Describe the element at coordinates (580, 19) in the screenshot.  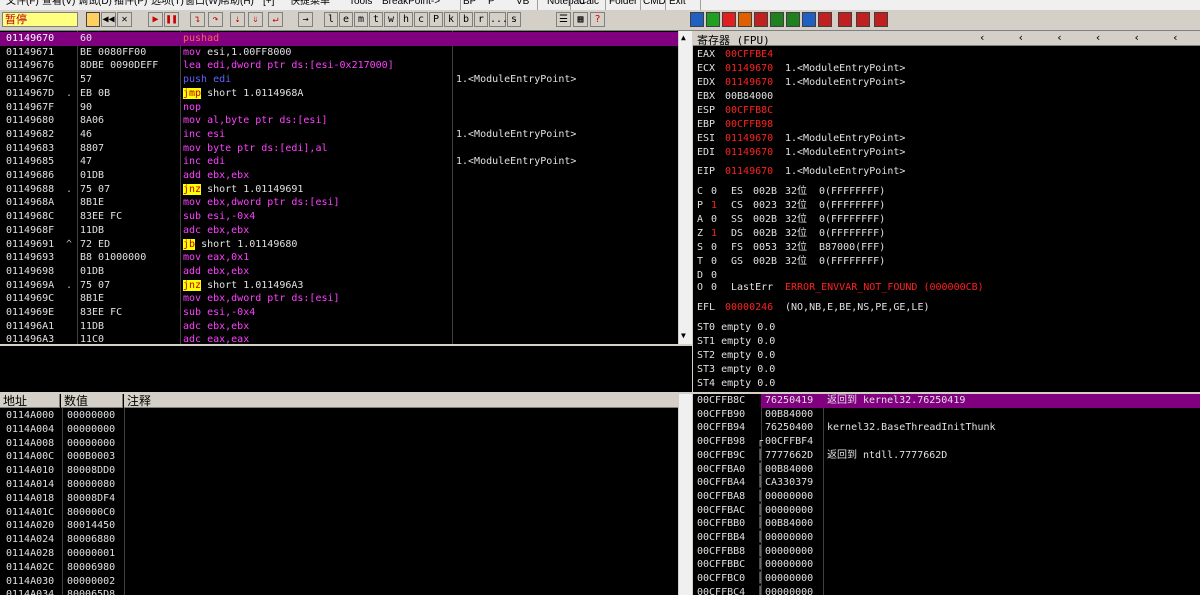
I see `windows-icon: ▦` at that location.